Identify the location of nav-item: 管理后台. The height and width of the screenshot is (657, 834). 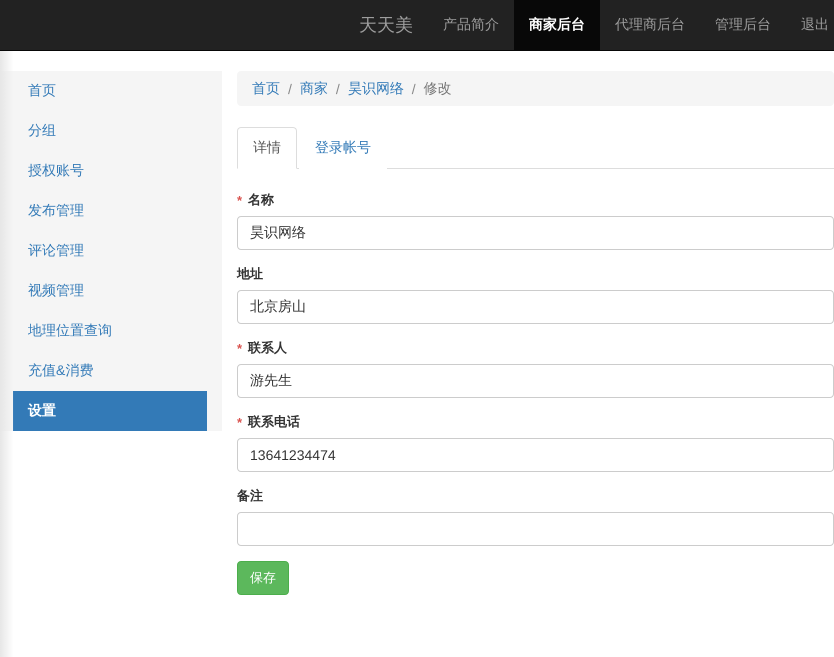
(743, 25).